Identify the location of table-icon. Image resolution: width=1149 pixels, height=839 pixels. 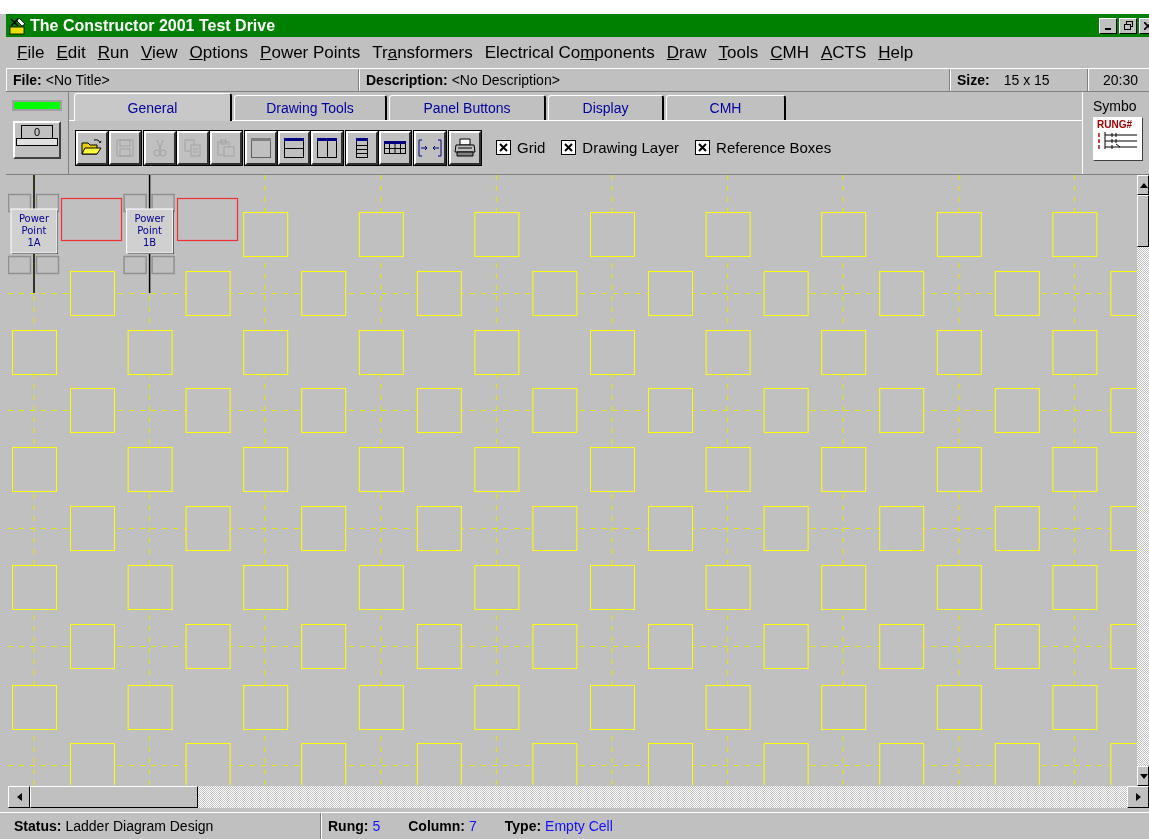
(395, 147).